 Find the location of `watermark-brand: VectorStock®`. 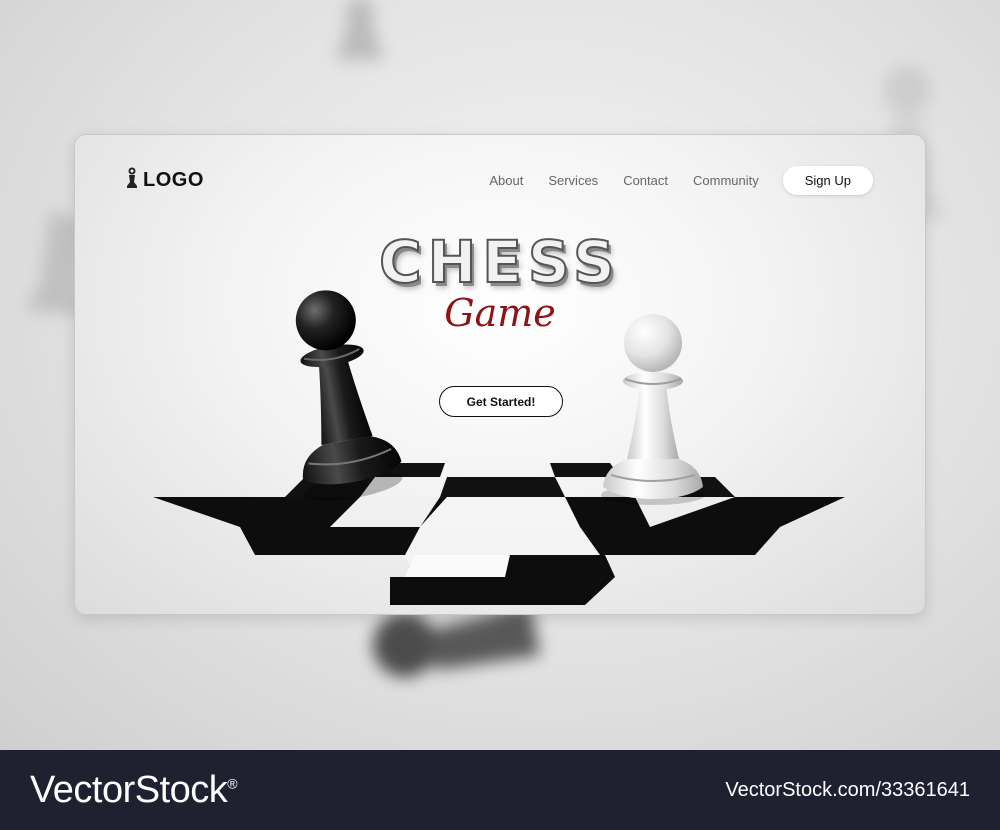

watermark-brand: VectorStock® is located at coordinates (134, 790).